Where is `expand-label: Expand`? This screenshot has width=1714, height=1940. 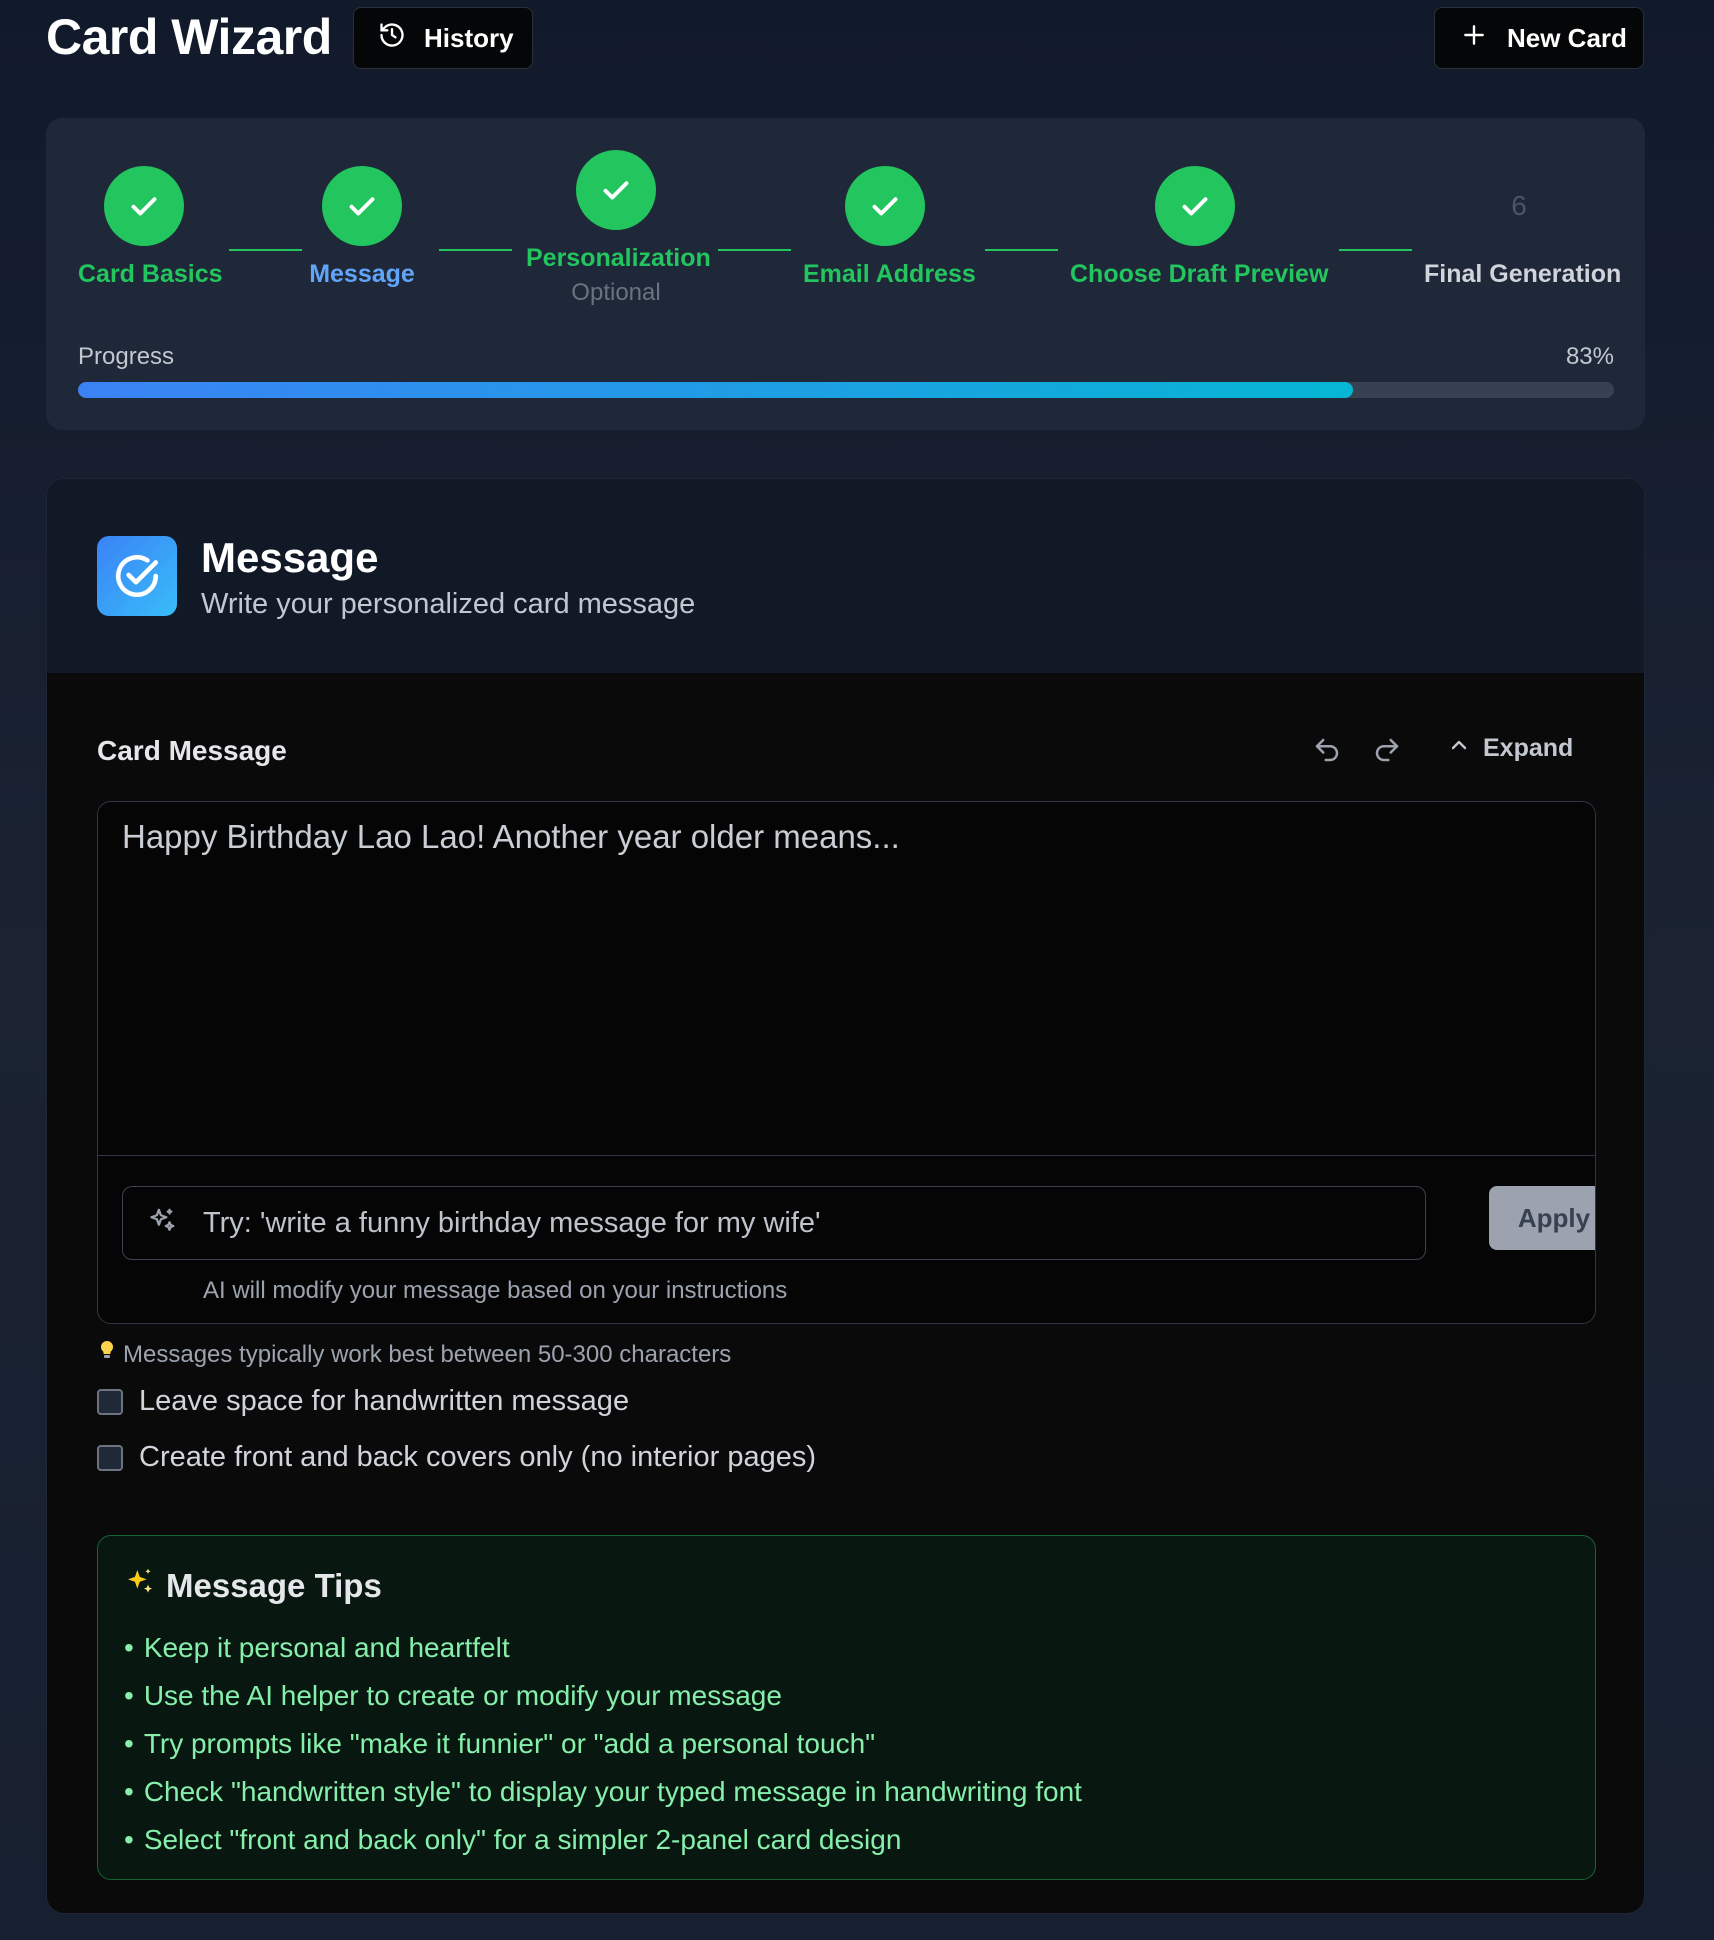
expand-label: Expand is located at coordinates (1528, 748).